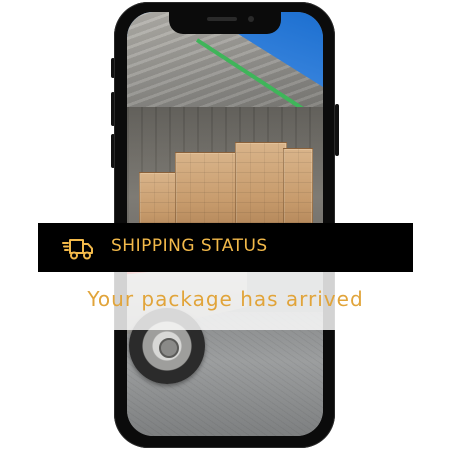 The height and width of the screenshot is (450, 450). I want to click on shipping-status-label: SHIPPING STATUS, so click(189, 246).